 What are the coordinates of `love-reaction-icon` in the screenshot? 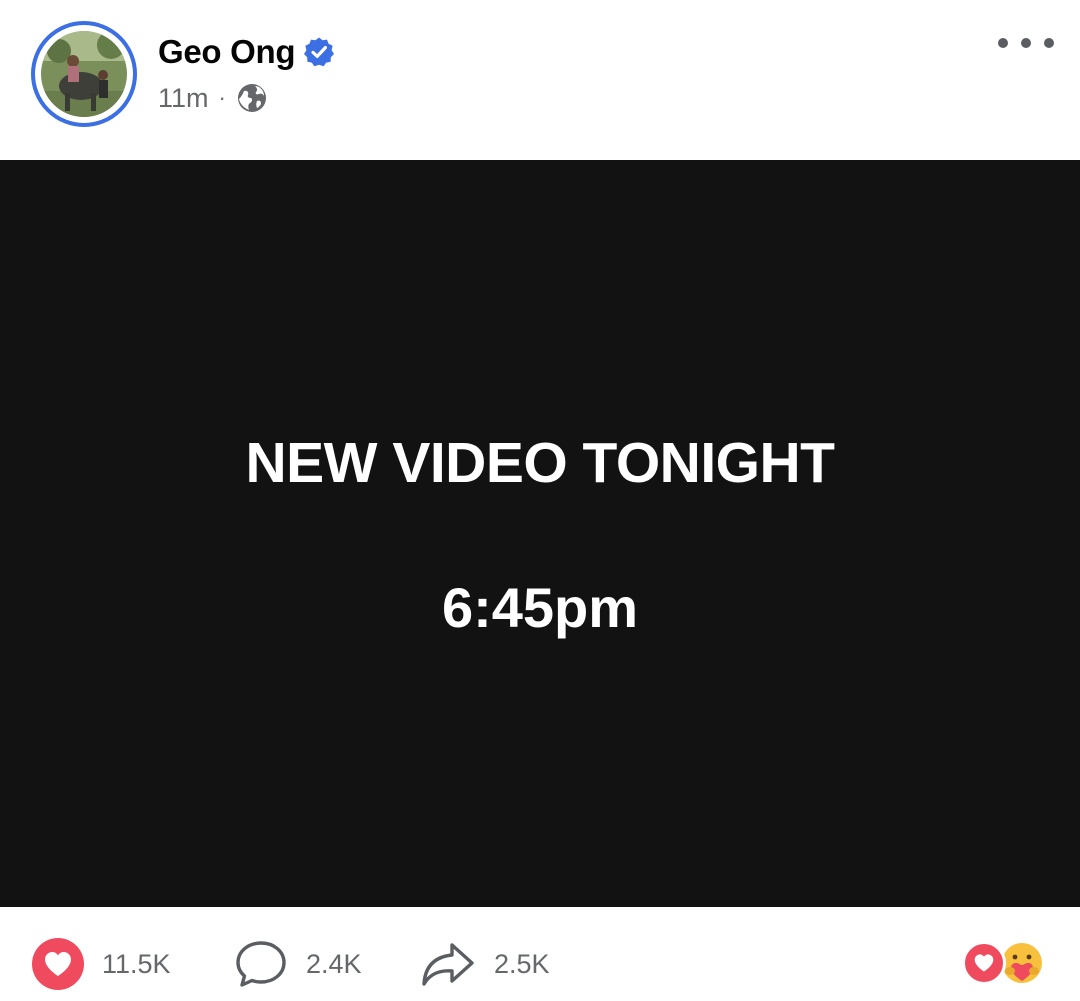 It's located at (984, 963).